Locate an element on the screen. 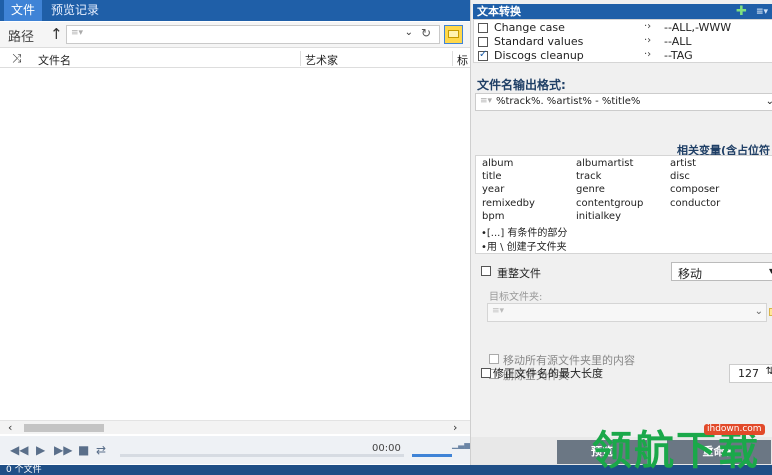  refresh-icon: ↻ is located at coordinates (426, 33).